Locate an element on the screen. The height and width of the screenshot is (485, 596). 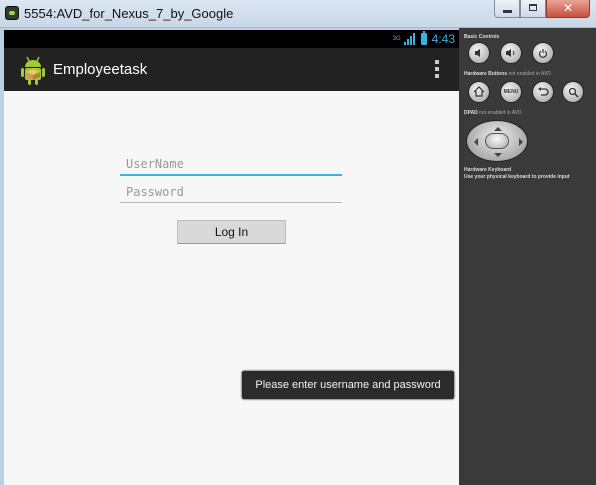
volume-down-button is located at coordinates (479, 53).